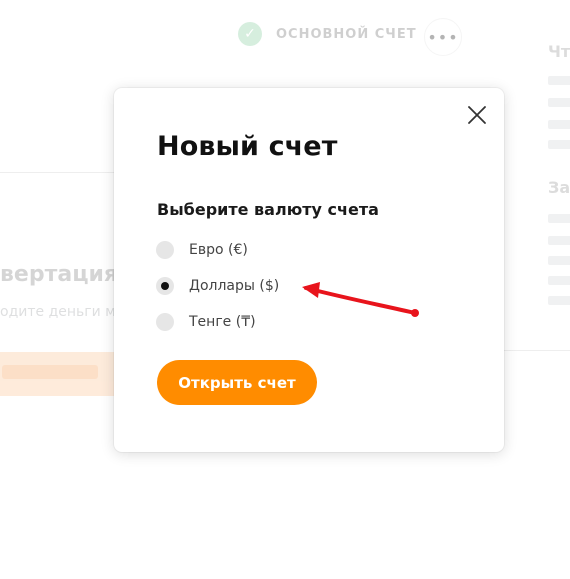 The width and height of the screenshot is (570, 579). Describe the element at coordinates (247, 146) in the screenshot. I see `dialog-title: Новый счет` at that location.